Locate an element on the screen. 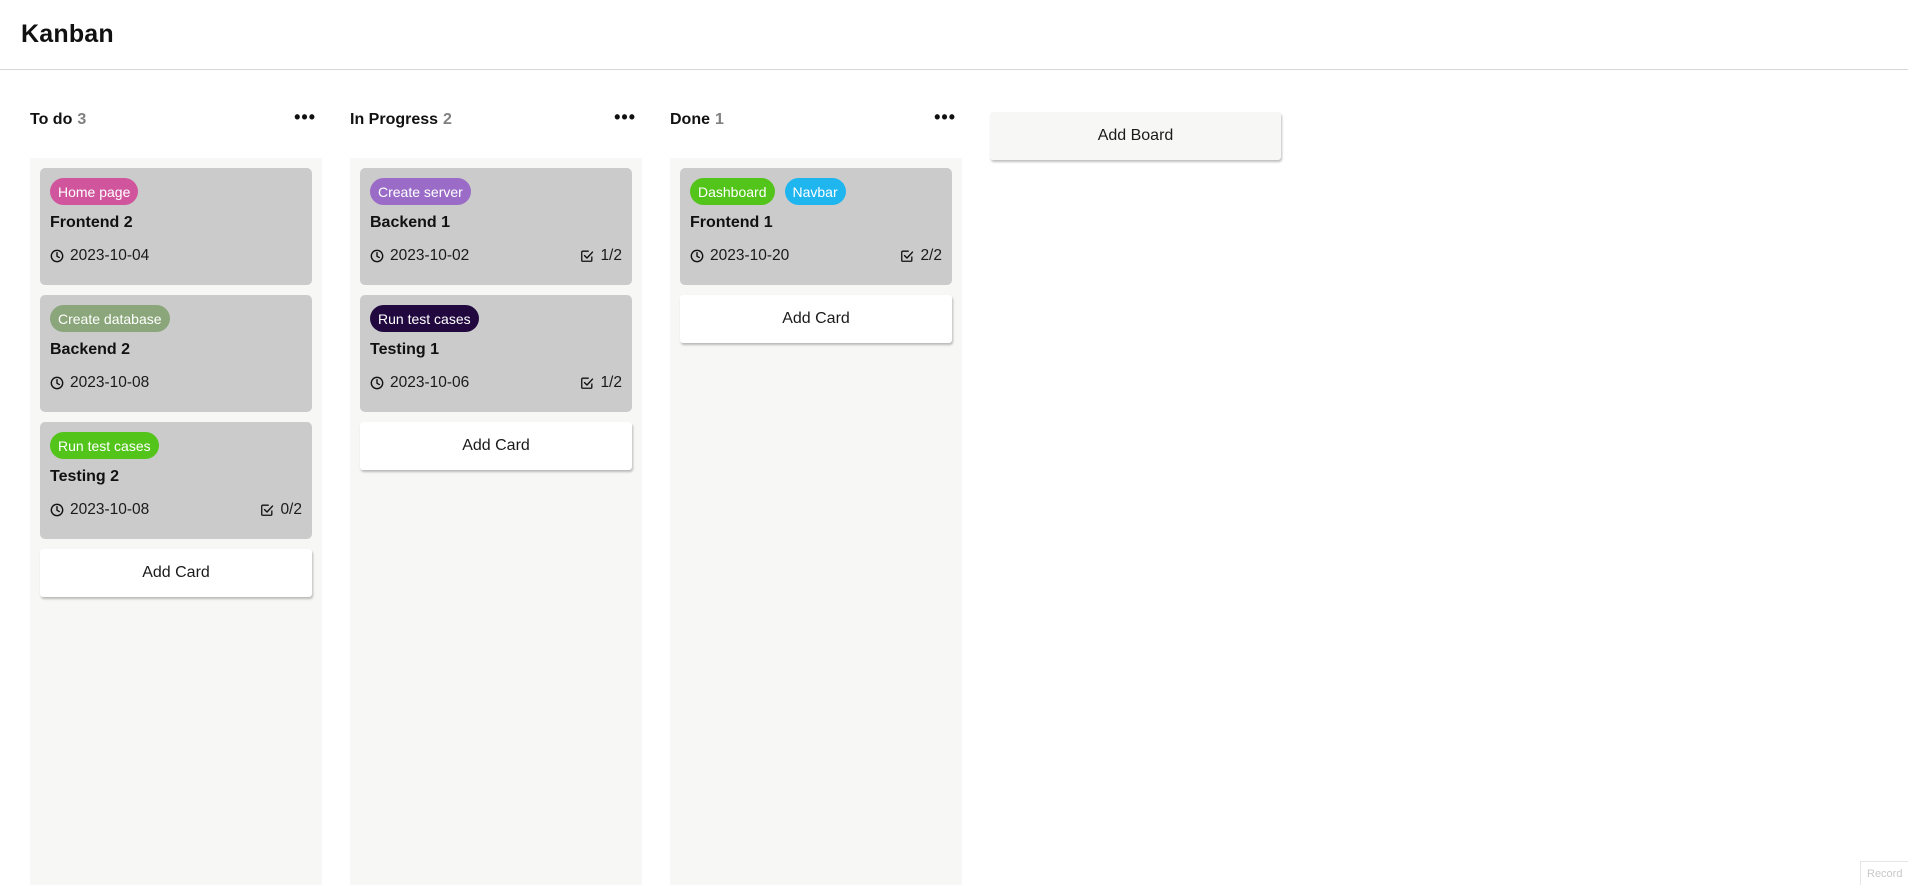  card-labels: Home page is located at coordinates (176, 191).